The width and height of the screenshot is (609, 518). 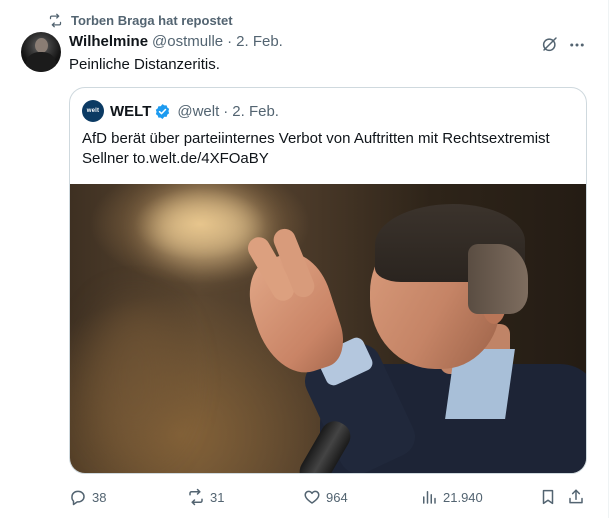 I want to click on social-context: Torben Braga hat repostet, so click(x=140, y=20).